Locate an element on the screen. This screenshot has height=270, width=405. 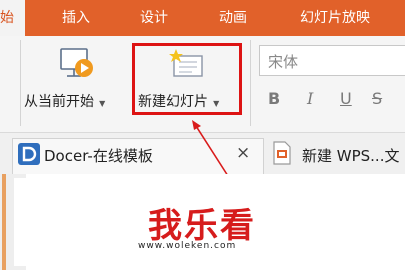
red-arrow-annotation is located at coordinates (210, 147).